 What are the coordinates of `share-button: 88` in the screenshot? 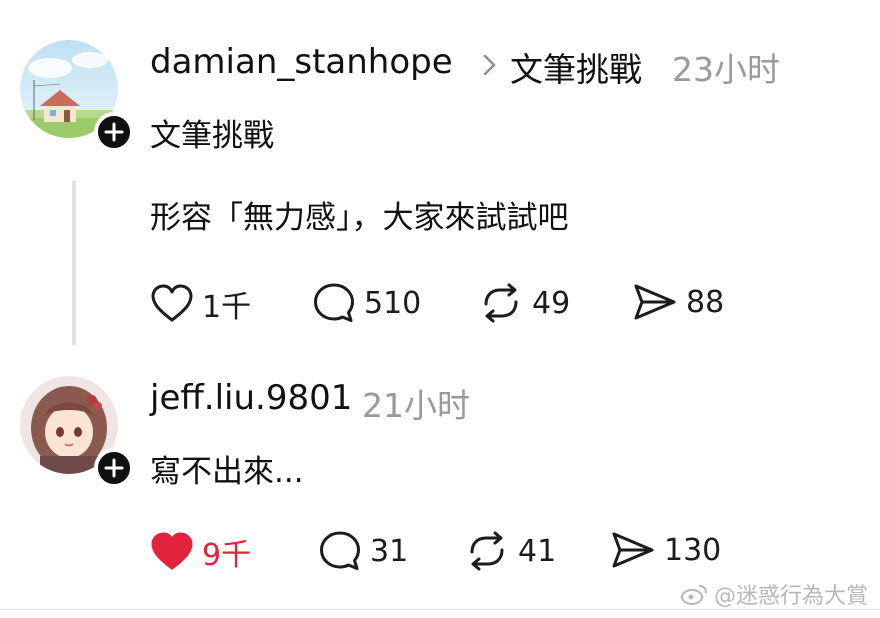 It's located at (678, 302).